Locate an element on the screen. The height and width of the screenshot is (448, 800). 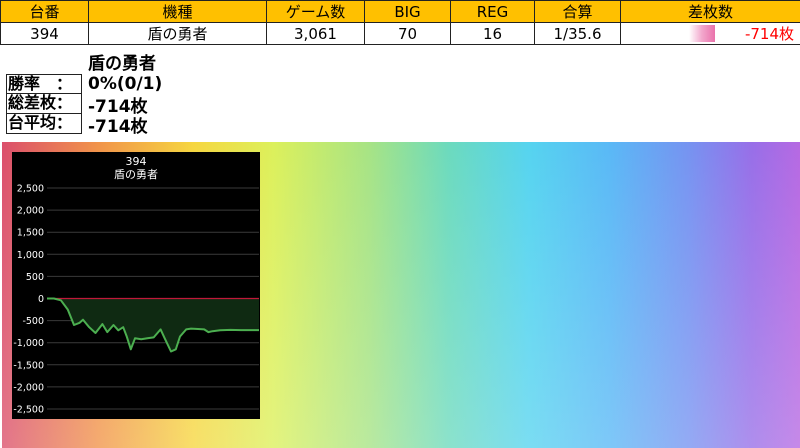
diff-value: -714枚 is located at coordinates (769, 34).